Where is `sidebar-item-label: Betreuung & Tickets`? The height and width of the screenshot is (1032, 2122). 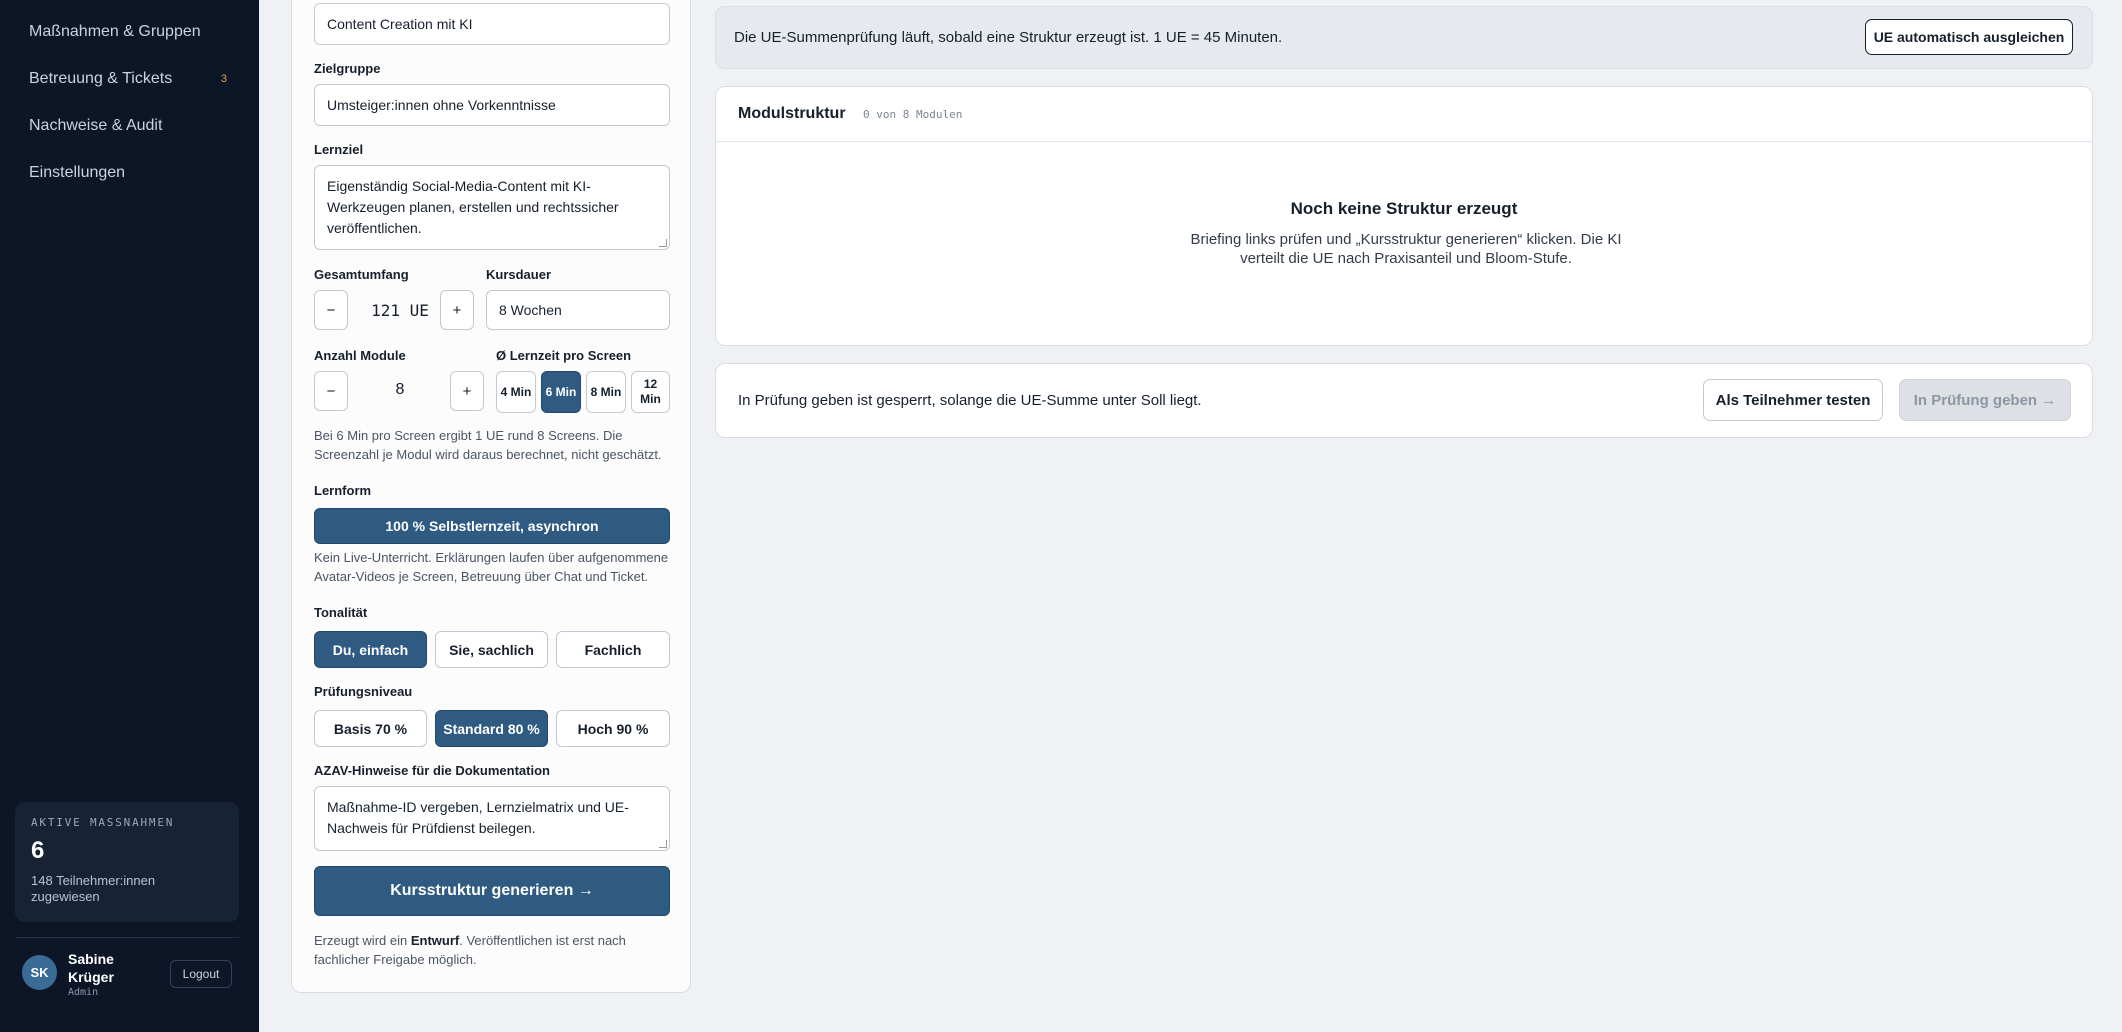
sidebar-item-label: Betreuung & Tickets is located at coordinates (101, 78).